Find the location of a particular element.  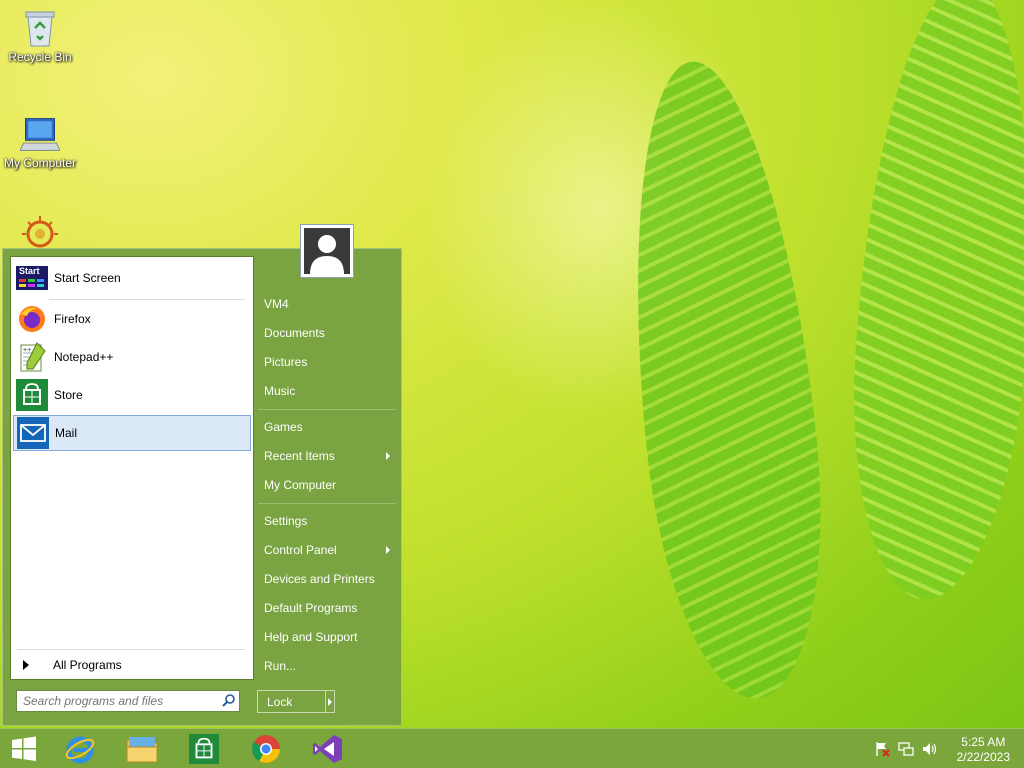

desktop-icon-my-computer: My Computer is located at coordinates (40, 142).